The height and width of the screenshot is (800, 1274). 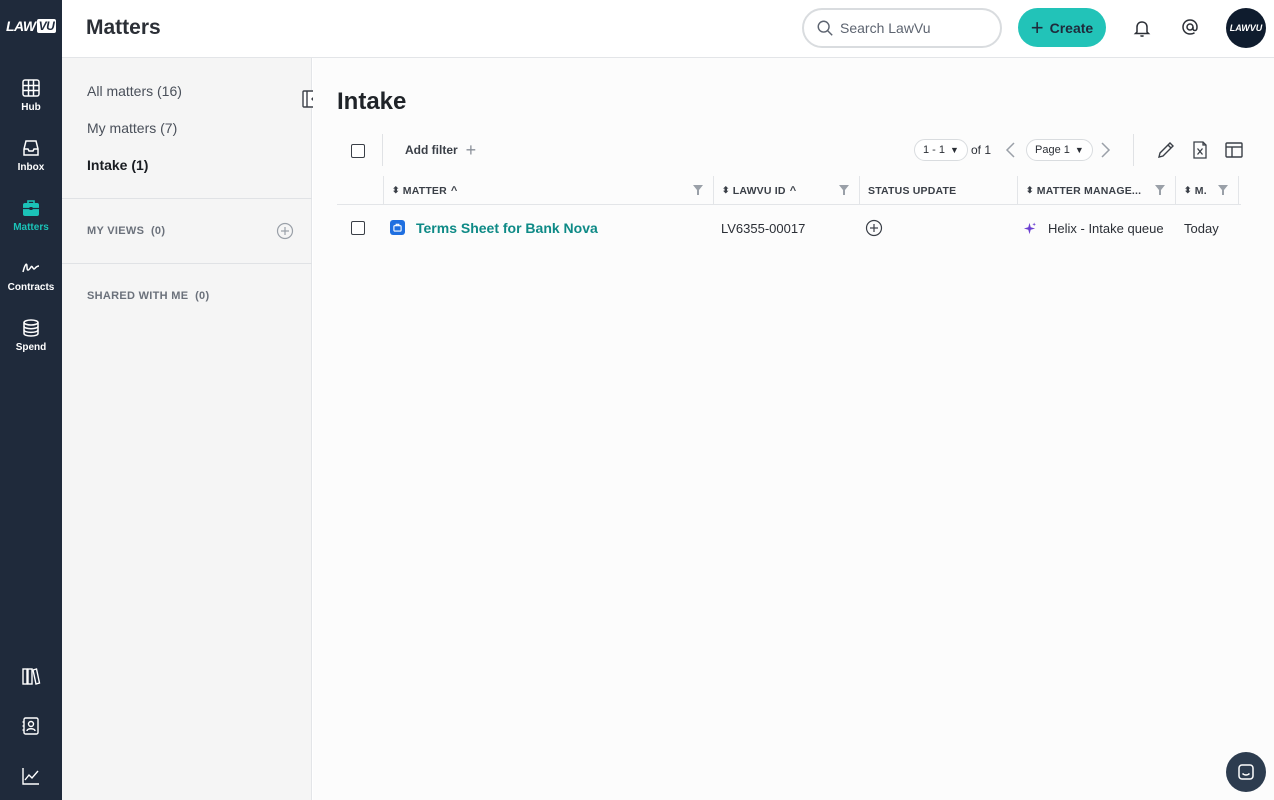 What do you see at coordinates (1200, 190) in the screenshot?
I see `column-label: M.` at bounding box center [1200, 190].